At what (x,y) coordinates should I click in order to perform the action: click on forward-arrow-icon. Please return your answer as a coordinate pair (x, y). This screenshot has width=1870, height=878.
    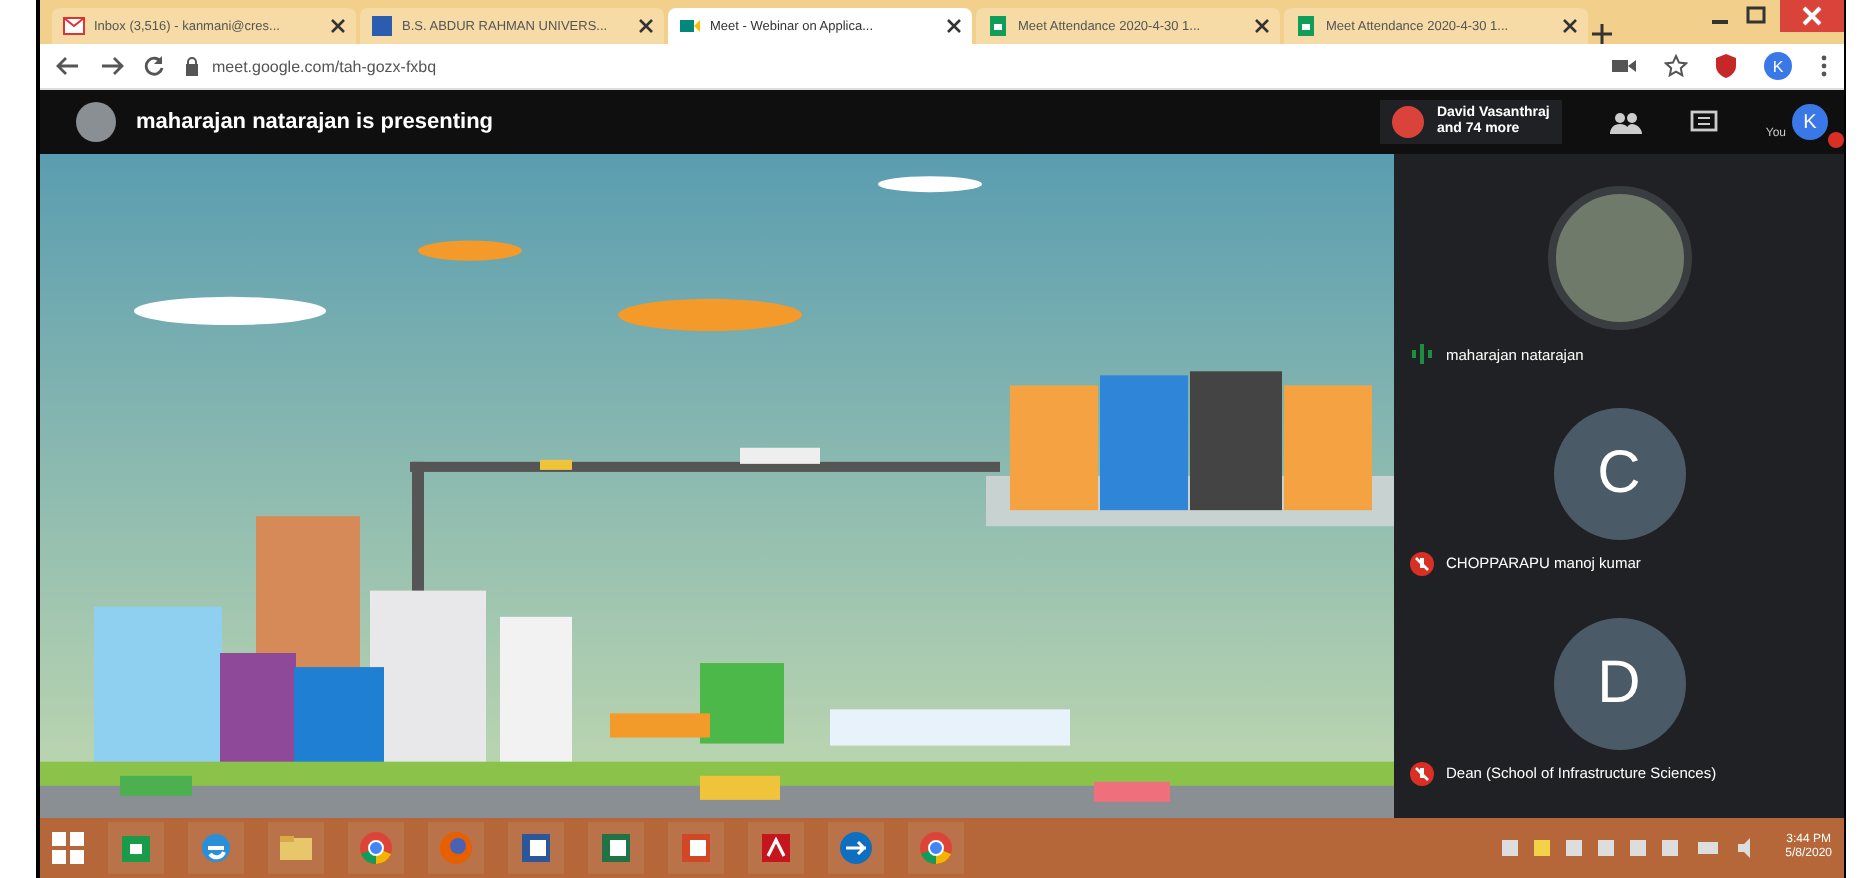
    Looking at the image, I should click on (112, 66).